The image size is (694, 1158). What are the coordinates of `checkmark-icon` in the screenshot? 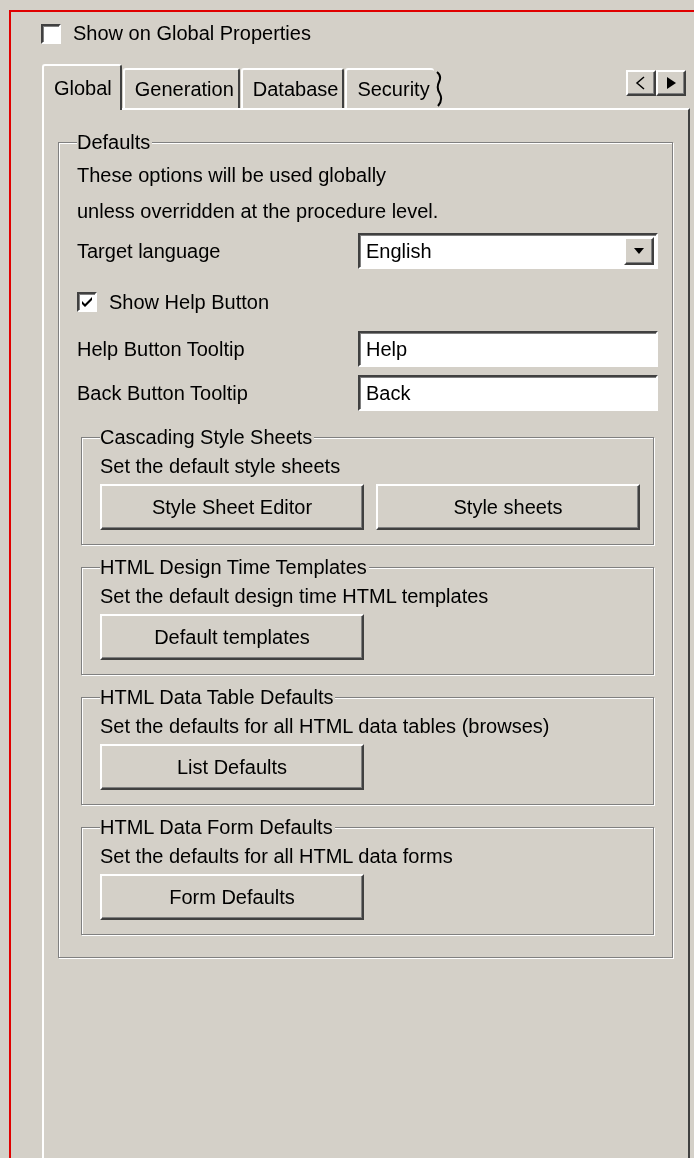 It's located at (87, 302).